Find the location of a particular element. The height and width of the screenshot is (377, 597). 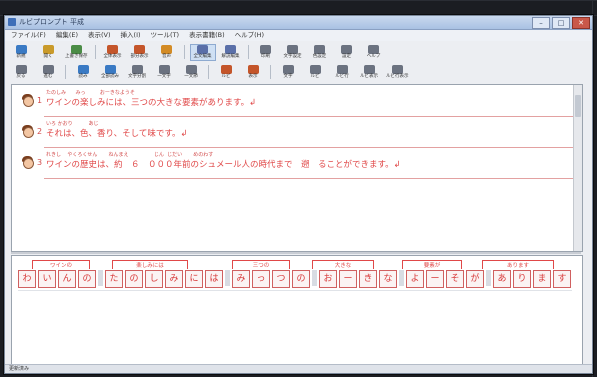

kana-cell: つ is located at coordinates (281, 279).